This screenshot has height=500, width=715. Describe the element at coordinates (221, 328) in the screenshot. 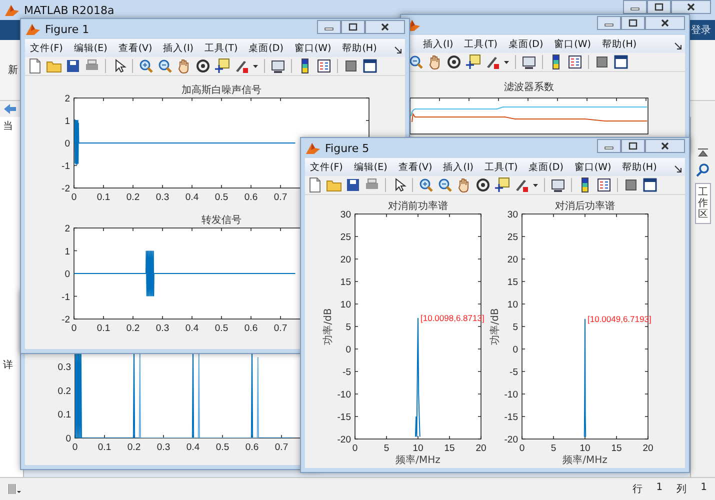

I see `tick-label: 0.5` at that location.